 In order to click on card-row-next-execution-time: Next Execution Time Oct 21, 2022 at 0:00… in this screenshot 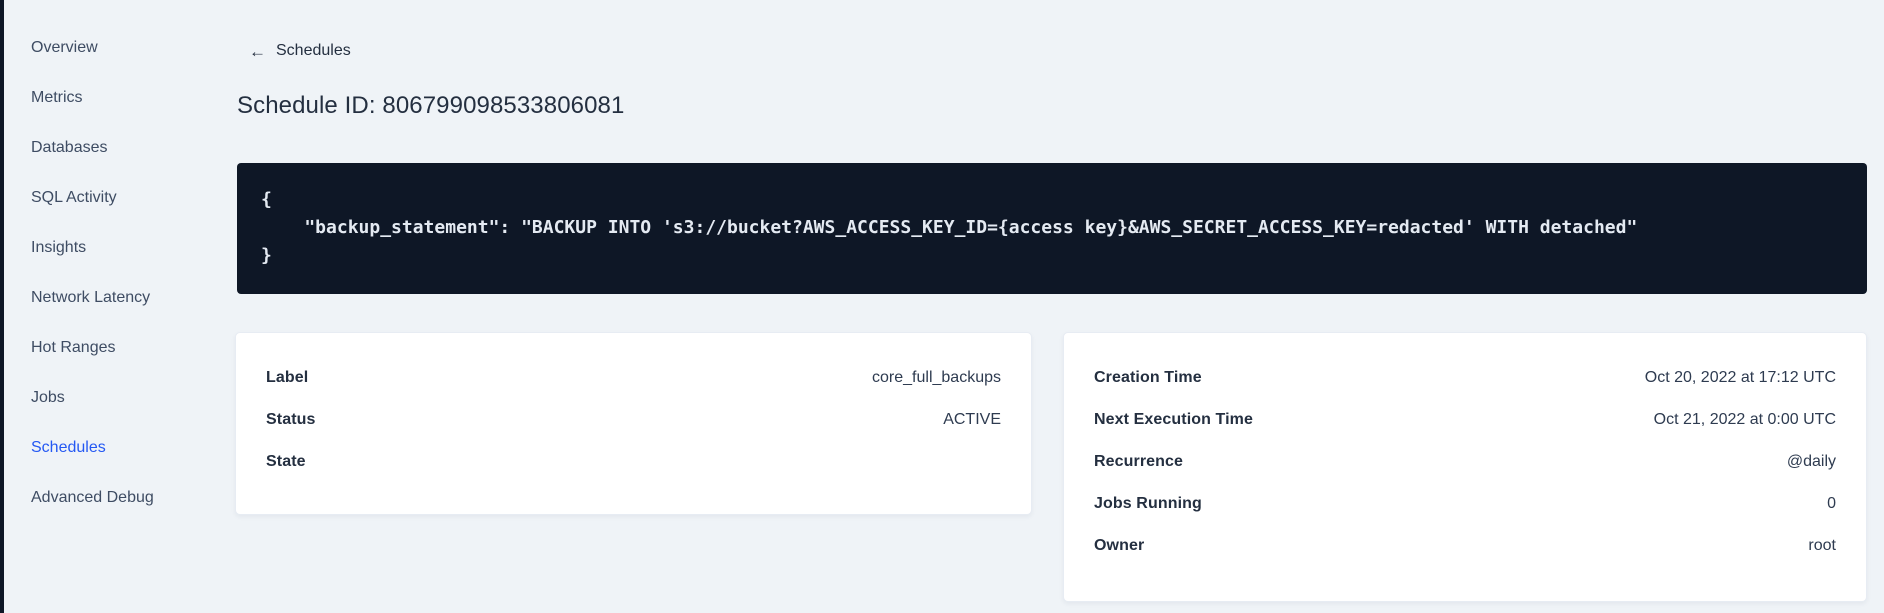, I will do `click(1465, 420)`.